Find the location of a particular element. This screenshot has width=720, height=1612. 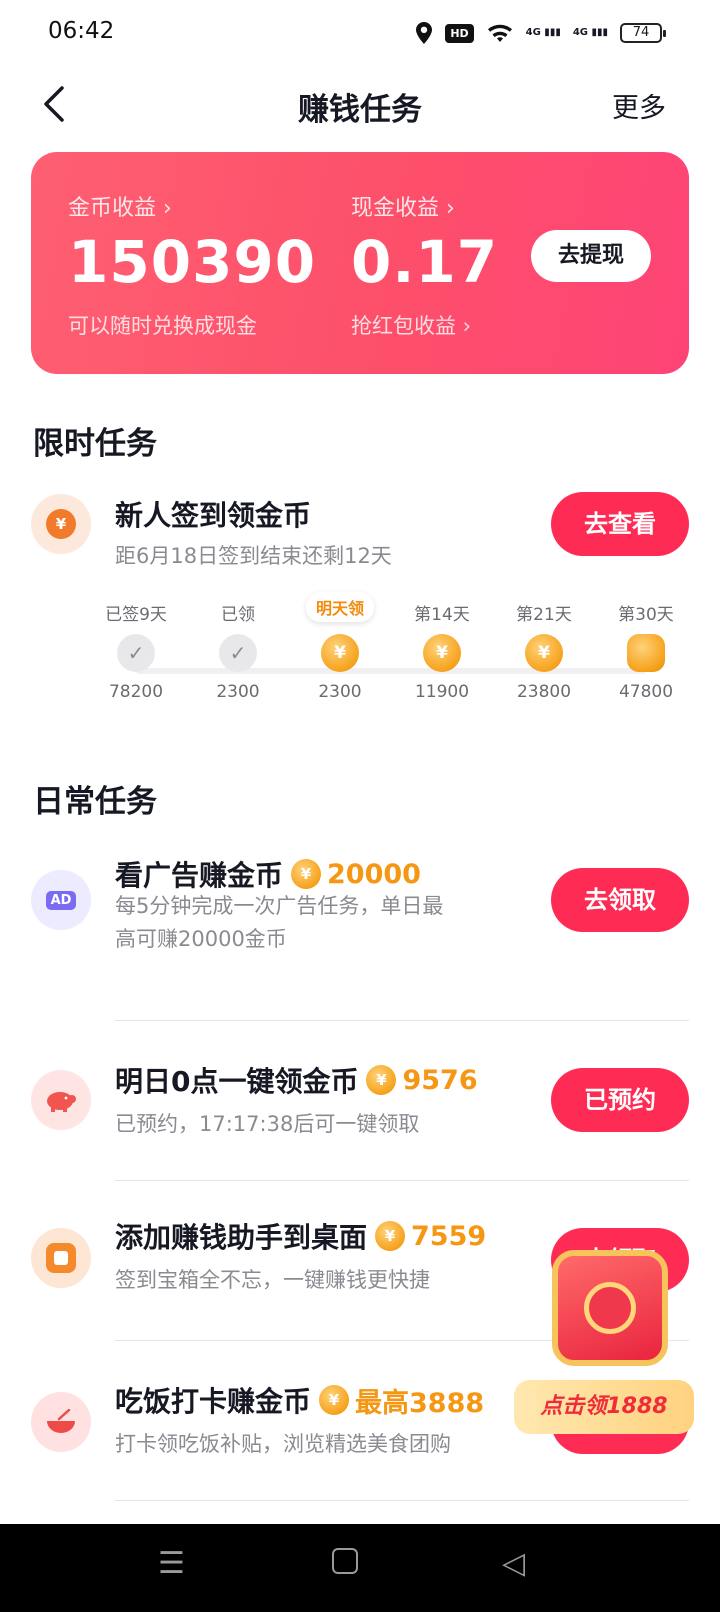

reserved-button: 已预约 is located at coordinates (620, 1100).